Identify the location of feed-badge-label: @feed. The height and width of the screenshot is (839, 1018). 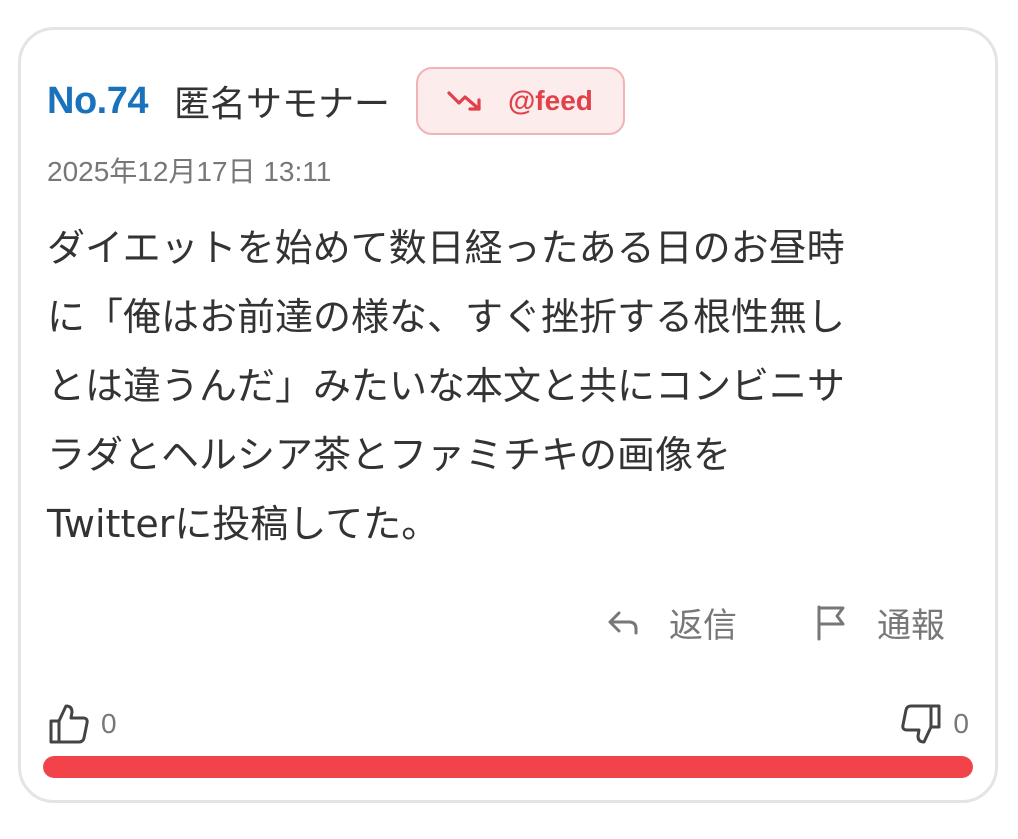
(550, 100).